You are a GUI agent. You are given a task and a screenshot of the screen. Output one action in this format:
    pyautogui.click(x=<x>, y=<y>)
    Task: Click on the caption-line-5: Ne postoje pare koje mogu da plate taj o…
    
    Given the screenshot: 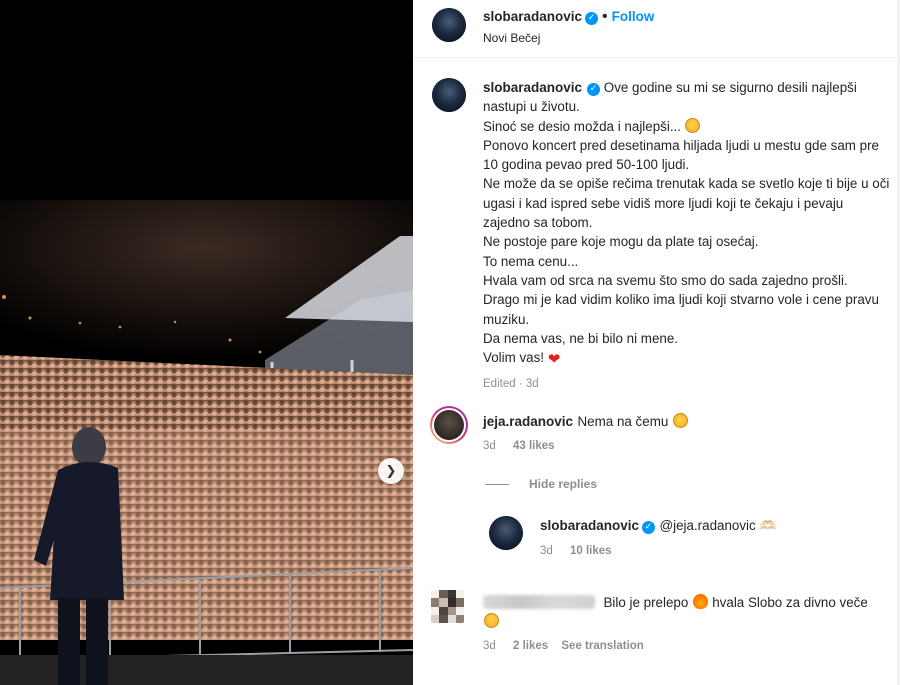 What is the action you would take?
    pyautogui.click(x=621, y=242)
    